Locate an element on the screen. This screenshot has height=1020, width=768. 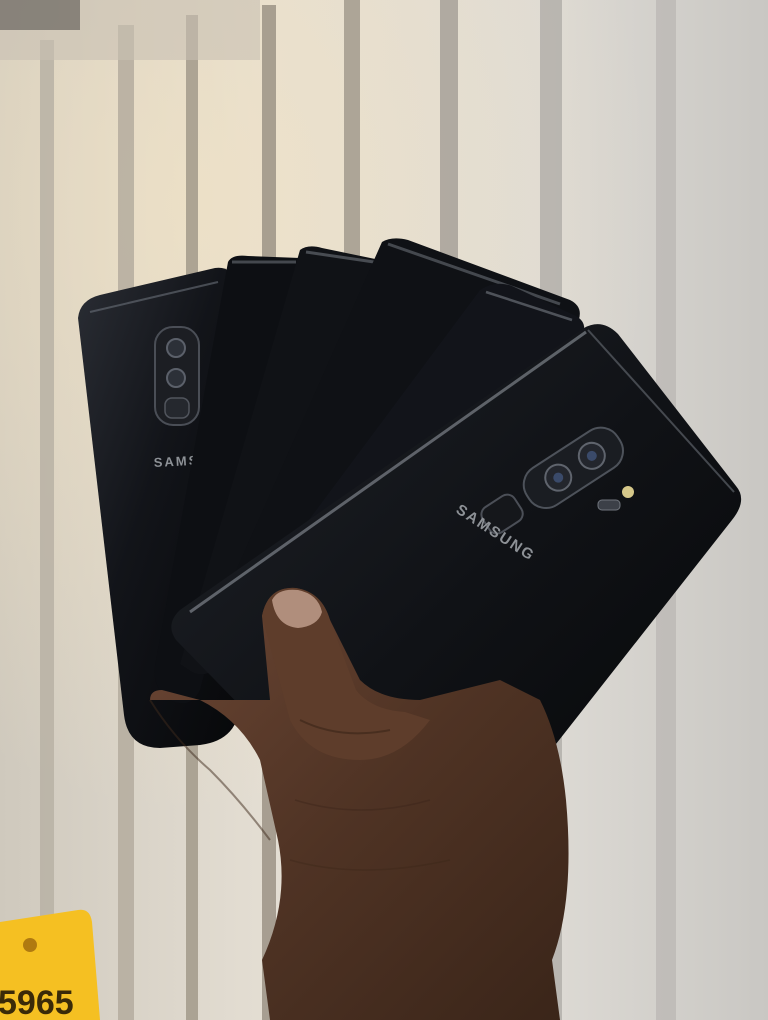
flash-icon is located at coordinates (628, 492).